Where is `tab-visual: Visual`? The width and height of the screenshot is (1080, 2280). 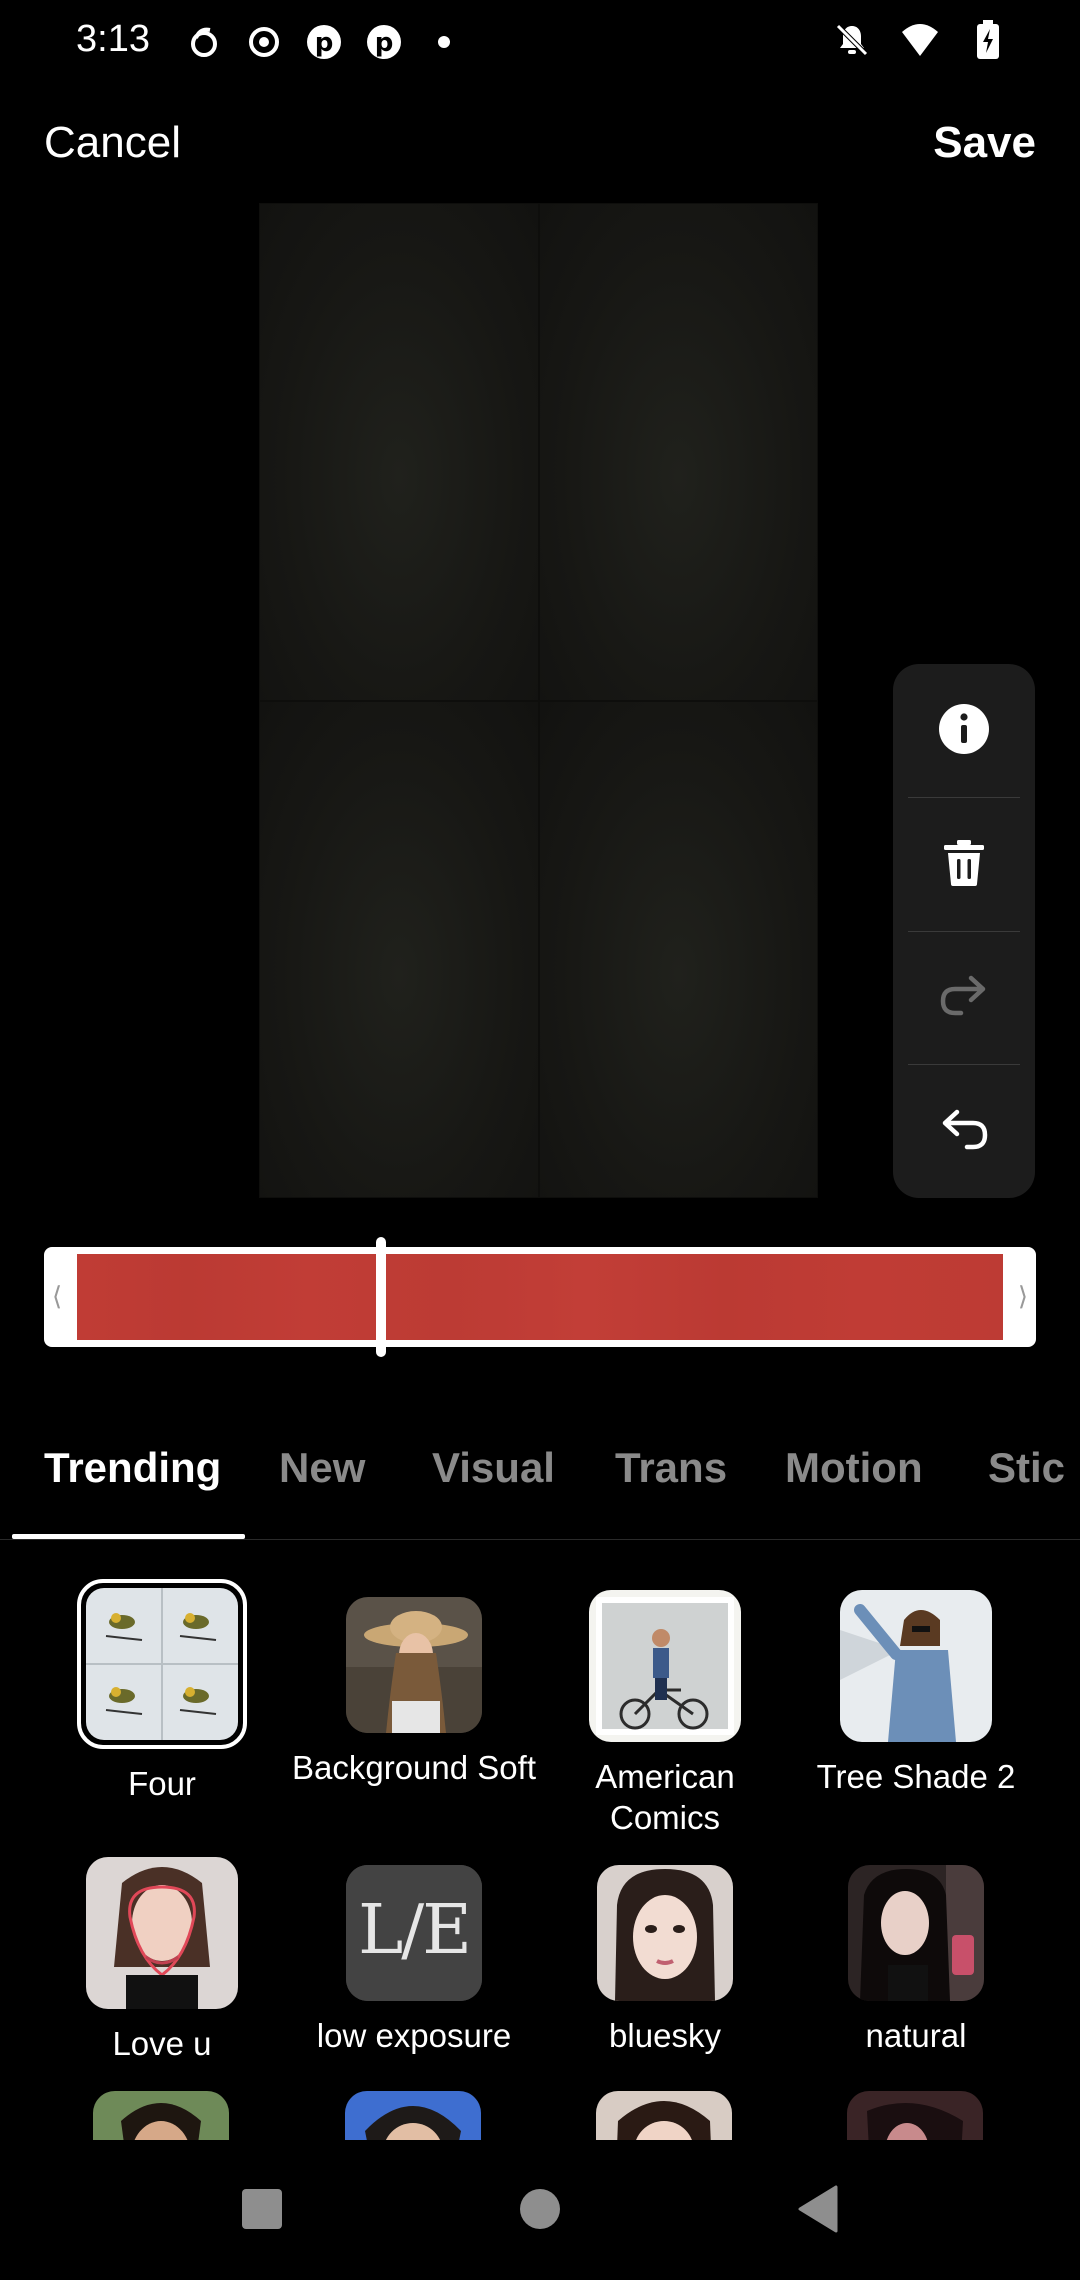
tab-visual: Visual is located at coordinates (493, 1468).